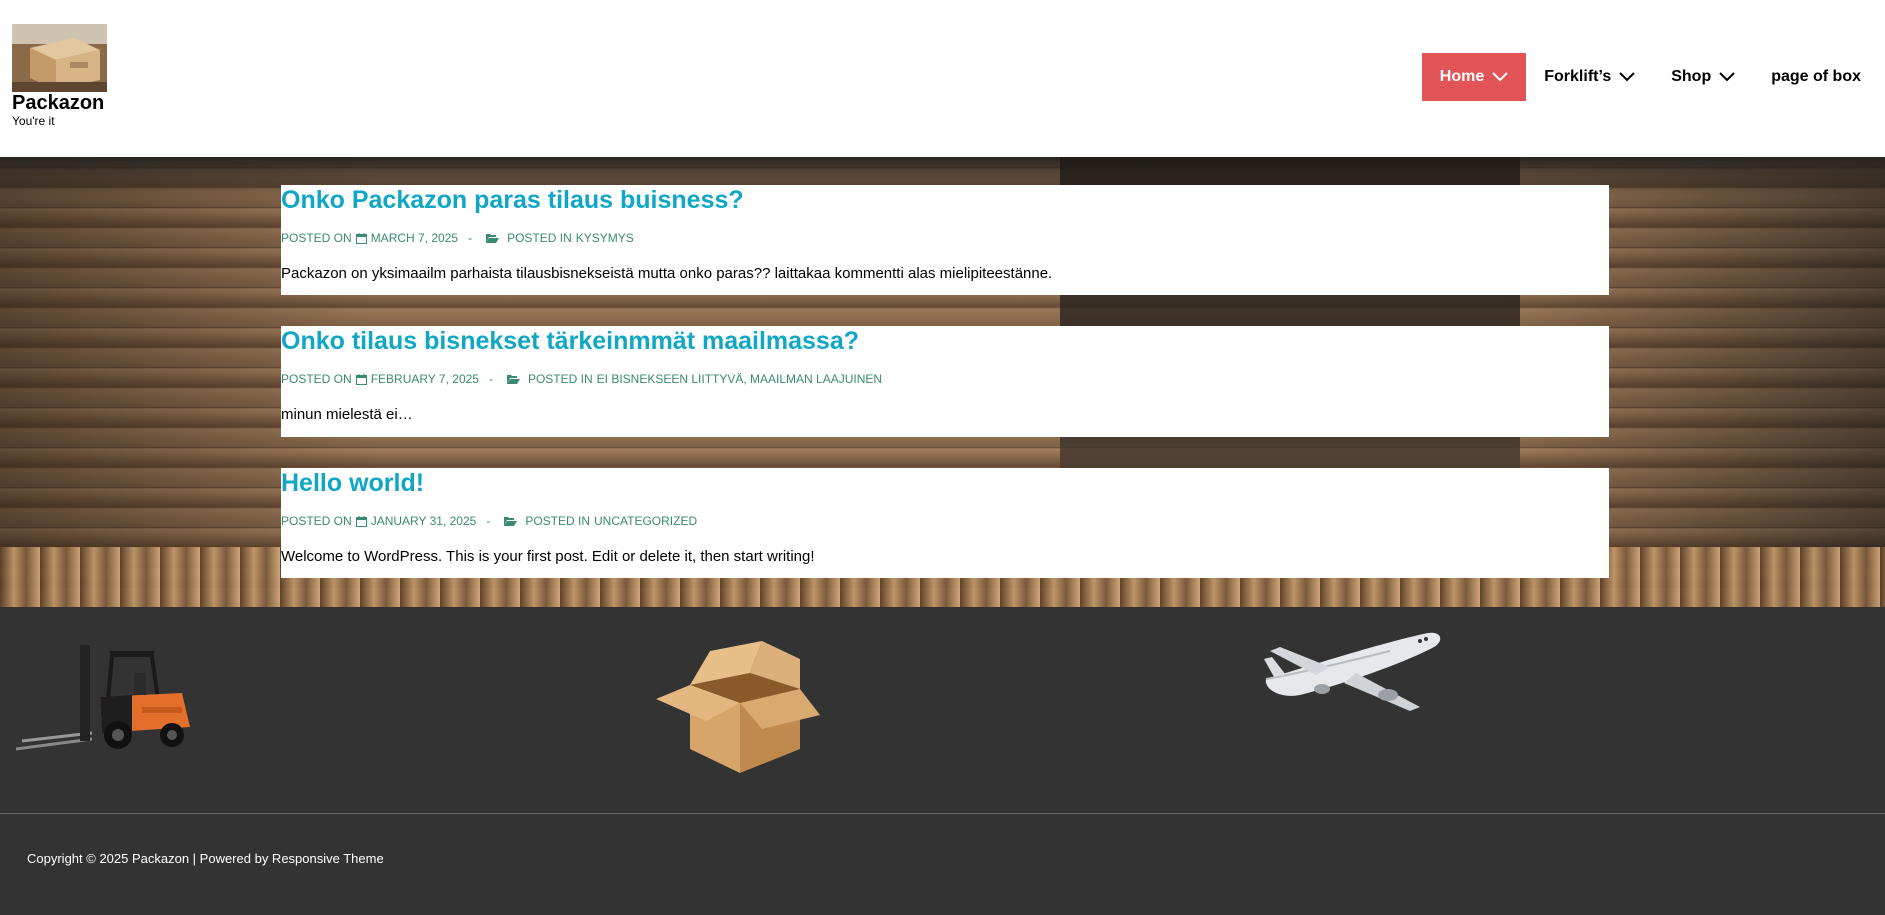  Describe the element at coordinates (735, 709) in the screenshot. I see `open-box-image` at that location.